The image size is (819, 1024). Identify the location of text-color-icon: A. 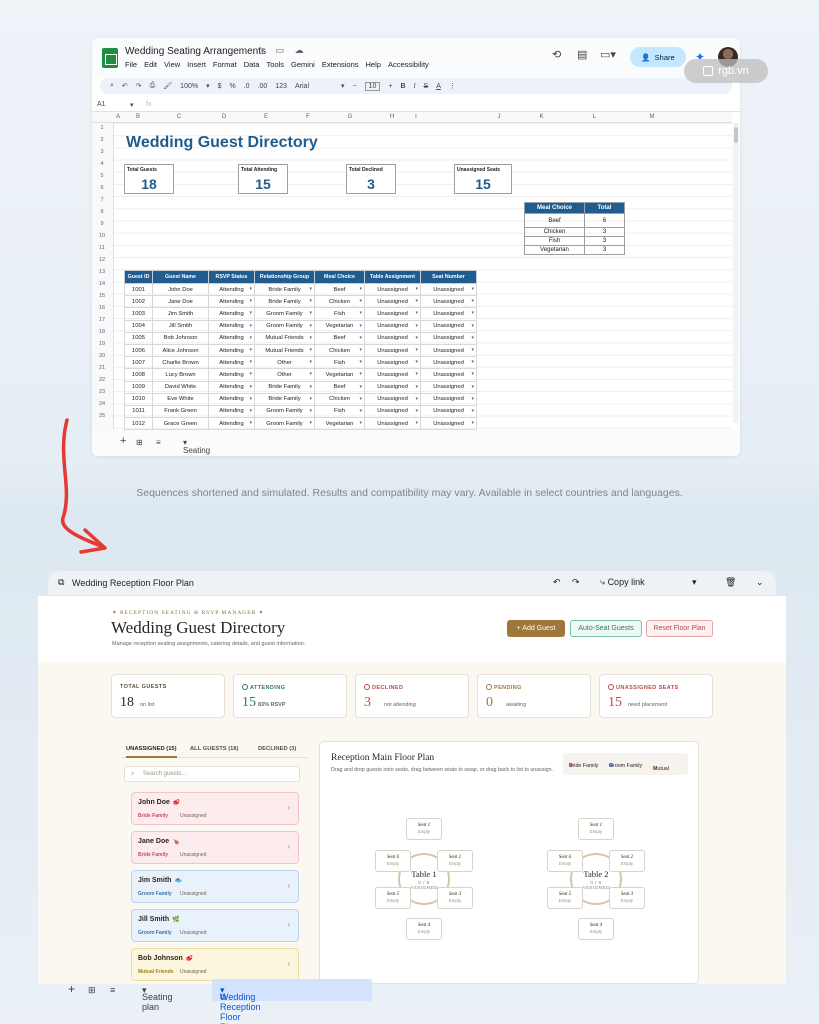
(438, 86).